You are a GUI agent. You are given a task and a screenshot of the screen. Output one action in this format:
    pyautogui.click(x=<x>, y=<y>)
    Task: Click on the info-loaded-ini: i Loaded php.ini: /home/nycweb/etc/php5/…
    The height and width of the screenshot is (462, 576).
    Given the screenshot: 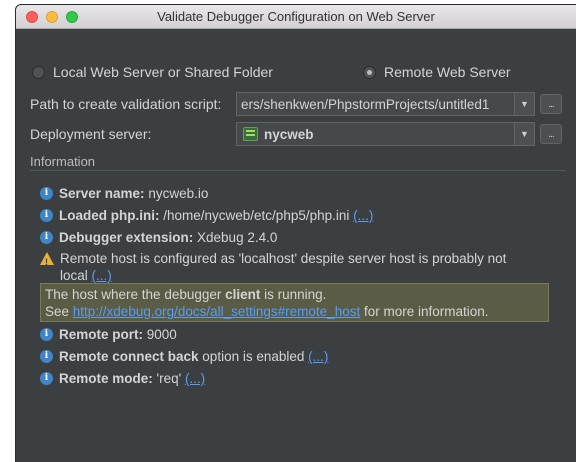 What is the action you would take?
    pyautogui.click(x=301, y=215)
    